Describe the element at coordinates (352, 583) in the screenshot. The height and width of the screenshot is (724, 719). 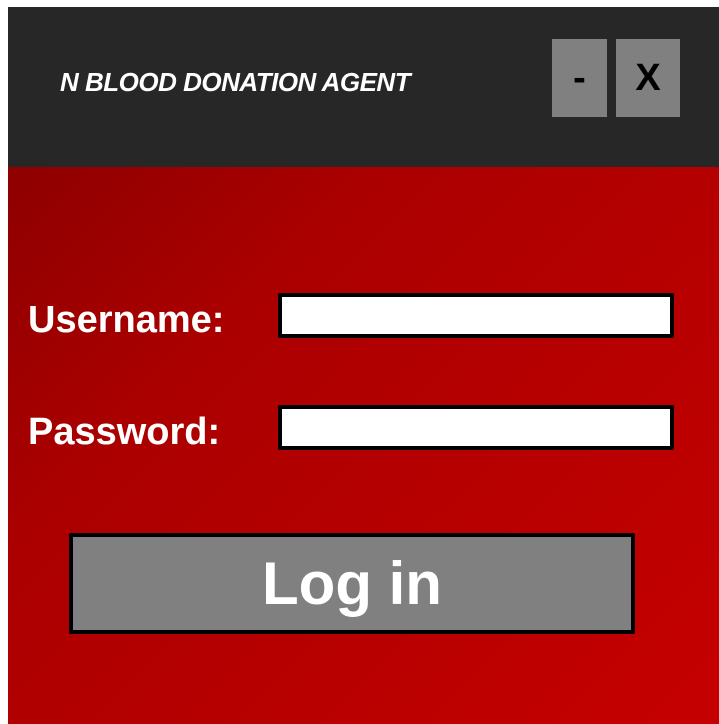
I see `login-button: Log in` at that location.